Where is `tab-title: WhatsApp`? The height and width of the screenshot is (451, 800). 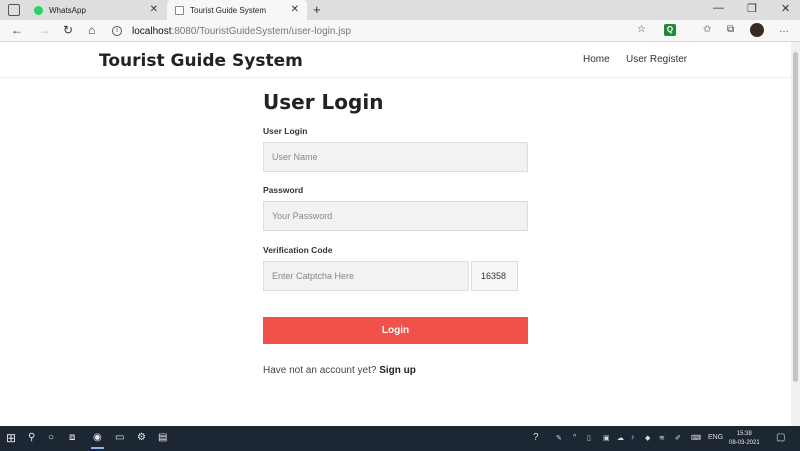
tab-title: WhatsApp is located at coordinates (67, 10).